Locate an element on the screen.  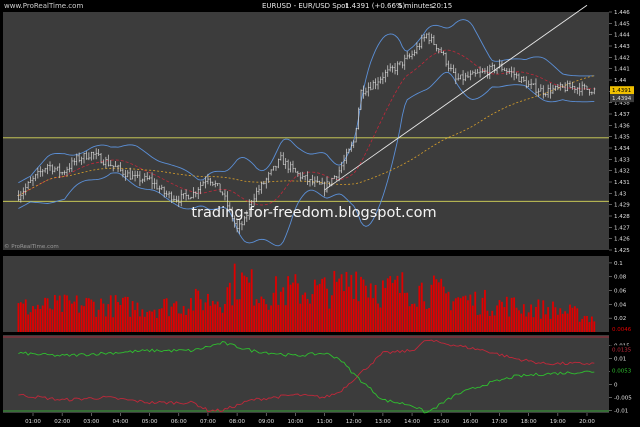
price-tick-label: 1.444 is located at coordinates (622, 36).